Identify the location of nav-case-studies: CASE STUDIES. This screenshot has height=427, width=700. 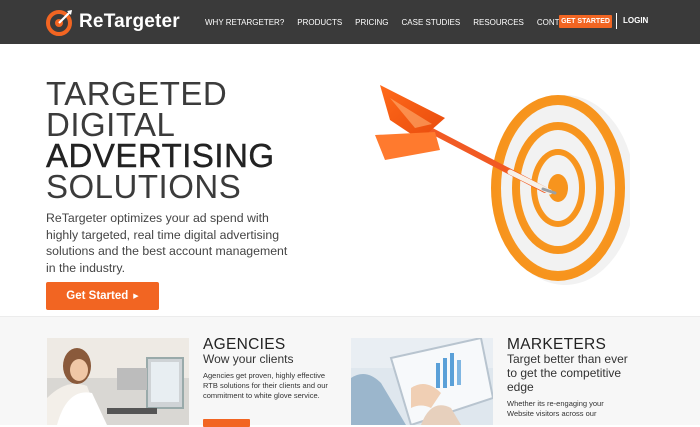
(431, 22).